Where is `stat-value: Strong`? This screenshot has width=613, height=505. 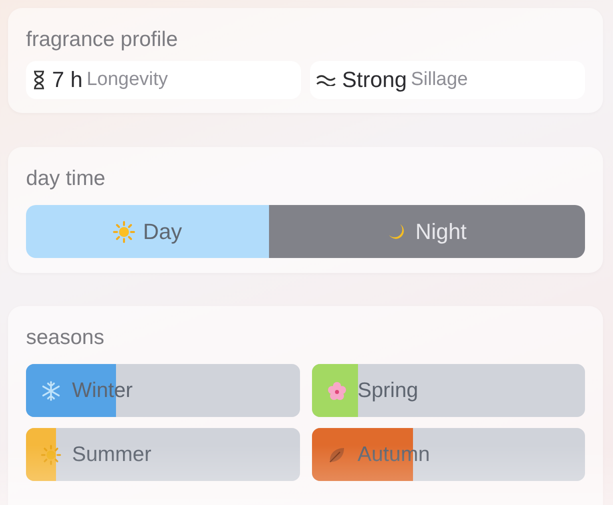
stat-value: Strong is located at coordinates (374, 80).